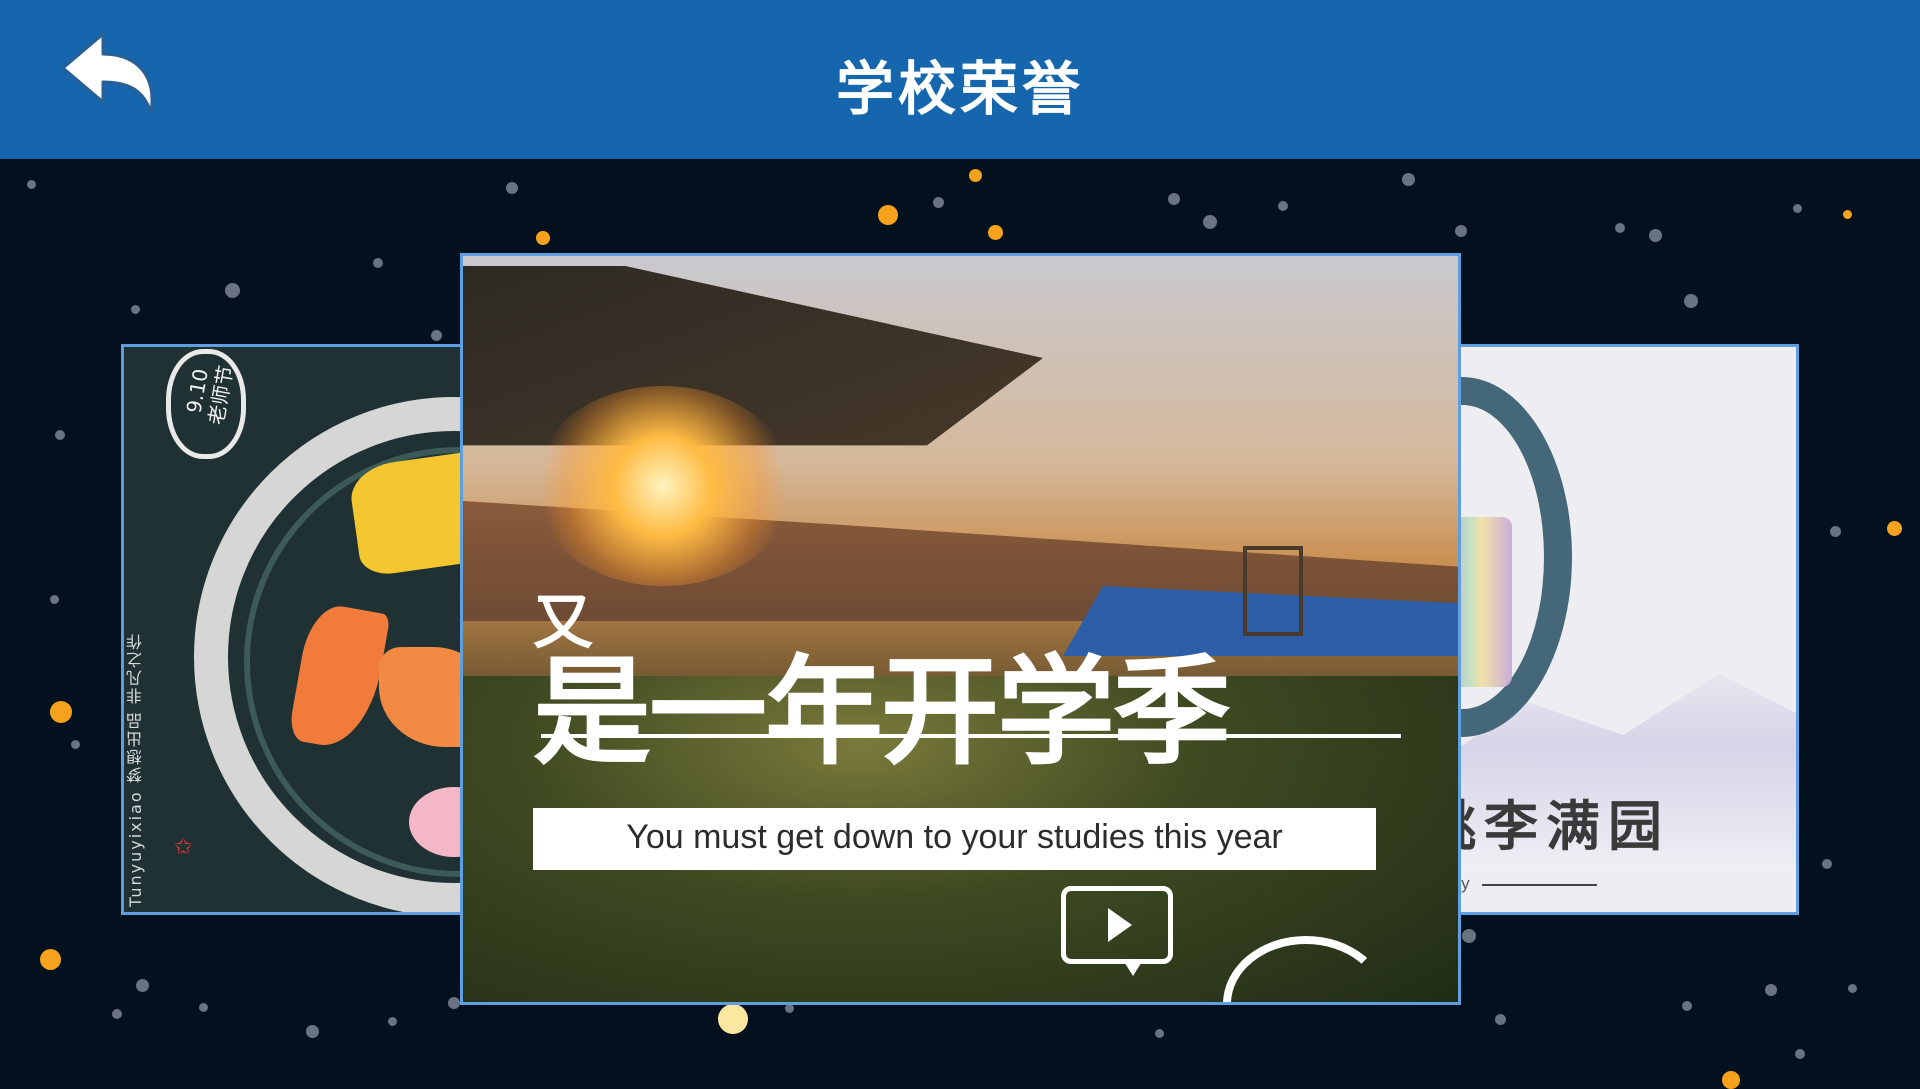  Describe the element at coordinates (663, 486) in the screenshot. I see `sun-glow` at that location.